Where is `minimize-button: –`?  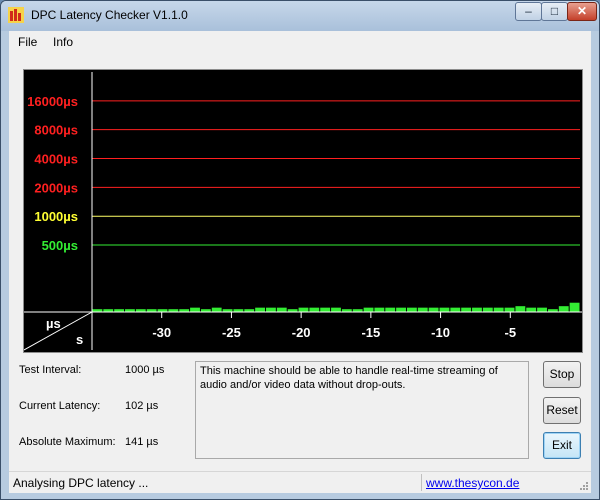
minimize-button: – is located at coordinates (528, 11).